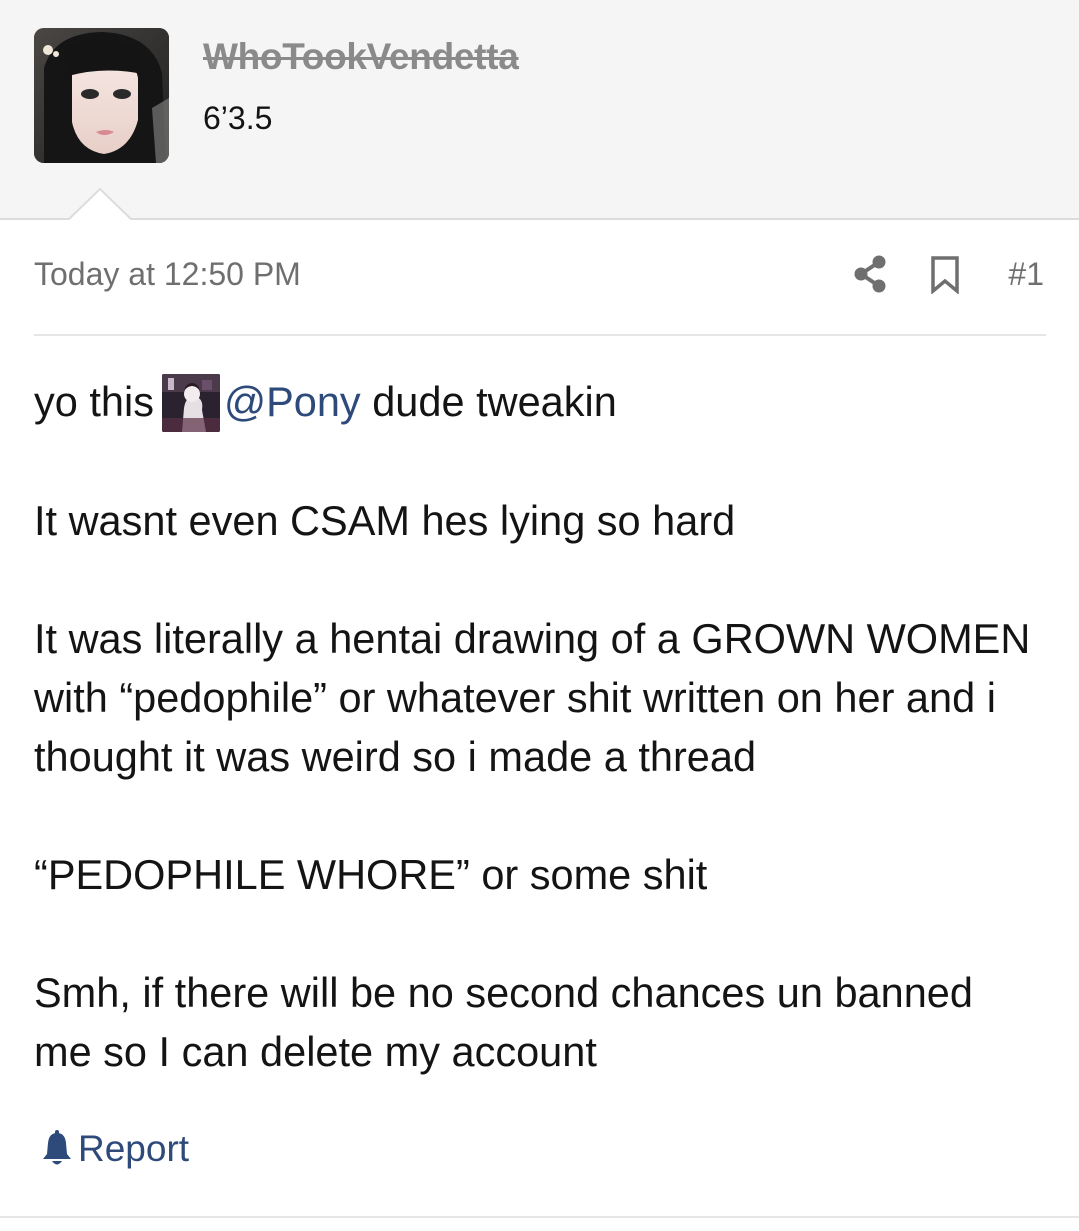 This screenshot has width=1079, height=1231. I want to click on post-line-1: yo this @Pony dude tweakin, so click(540, 402).